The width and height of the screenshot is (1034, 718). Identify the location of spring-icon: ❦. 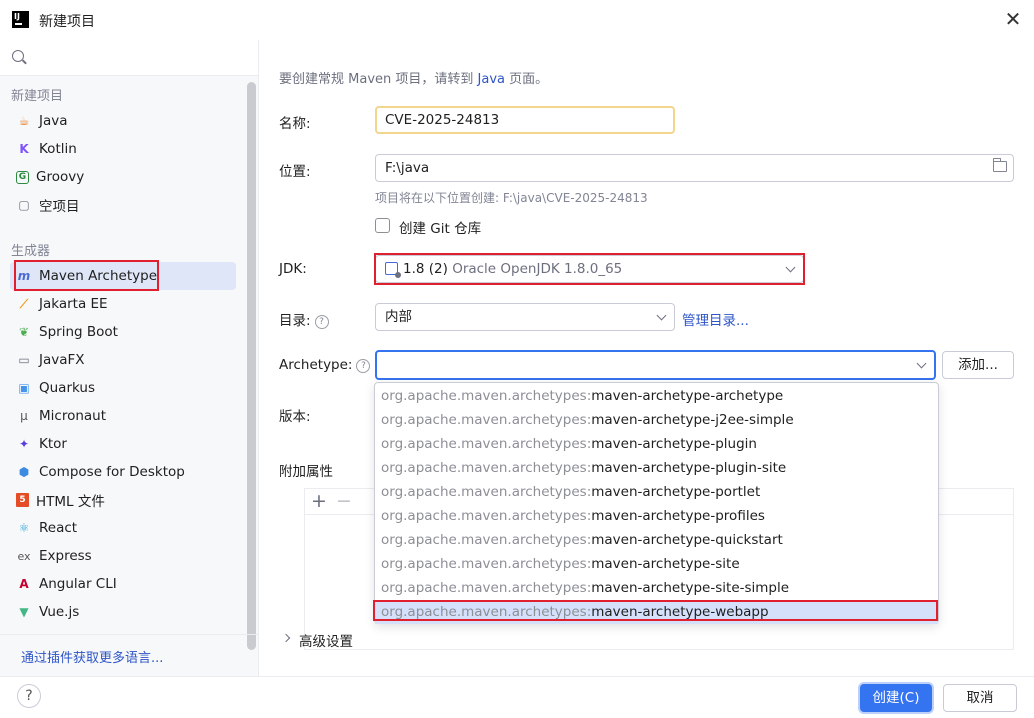
(24, 332).